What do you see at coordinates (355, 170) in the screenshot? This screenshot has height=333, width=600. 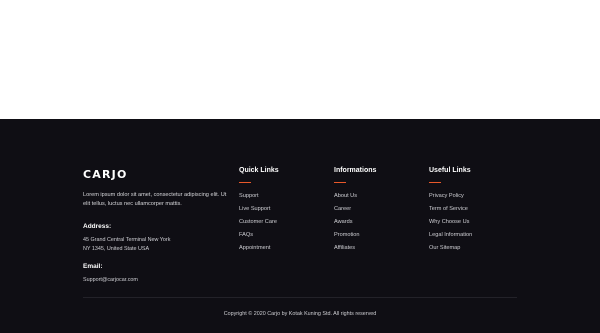 I see `column-title-informations: Informations` at bounding box center [355, 170].